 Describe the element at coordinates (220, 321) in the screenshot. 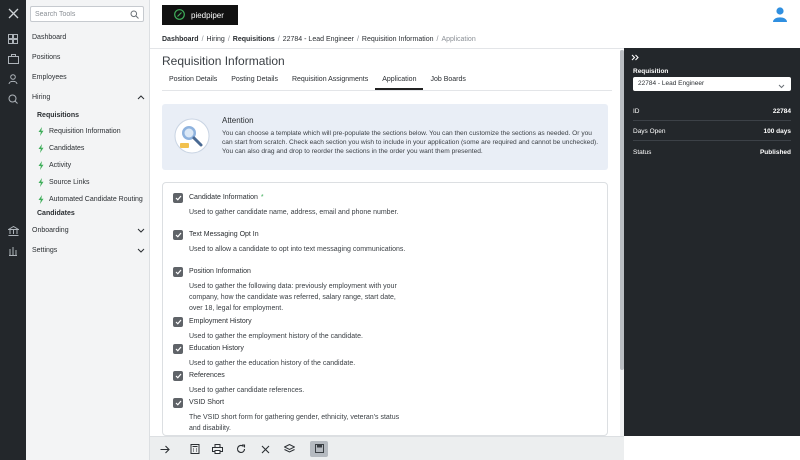

I see `section-label: Employment History` at that location.